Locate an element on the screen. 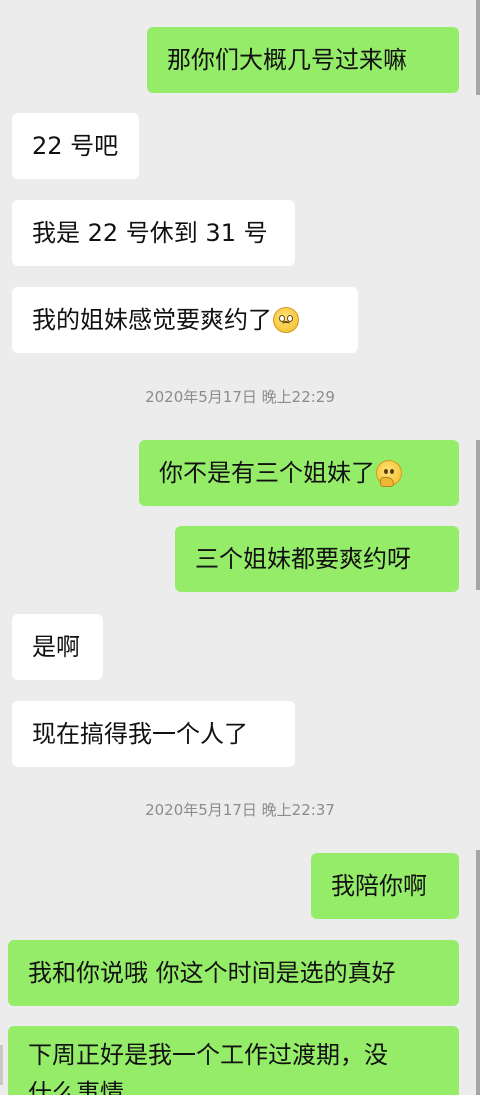  message-text: 我是 22 号休到 31 号 is located at coordinates (150, 233).